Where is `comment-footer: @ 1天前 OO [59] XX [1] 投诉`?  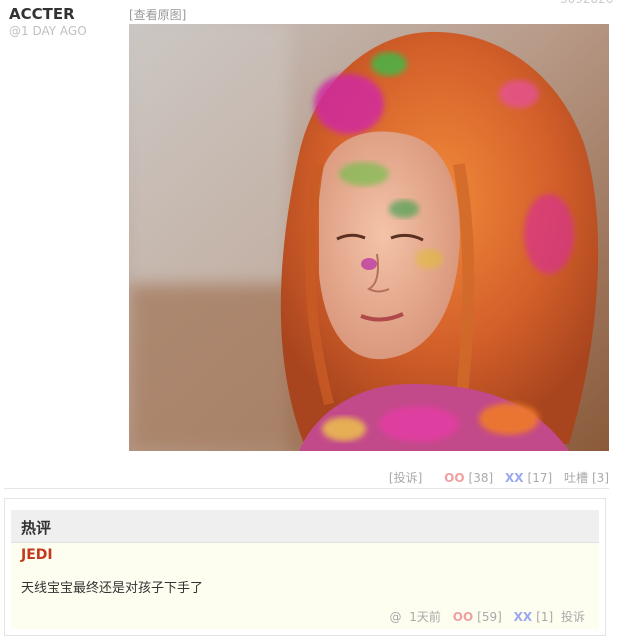
comment-footer: @ 1天前 OO [59] XX [1] 投诉 is located at coordinates (485, 616).